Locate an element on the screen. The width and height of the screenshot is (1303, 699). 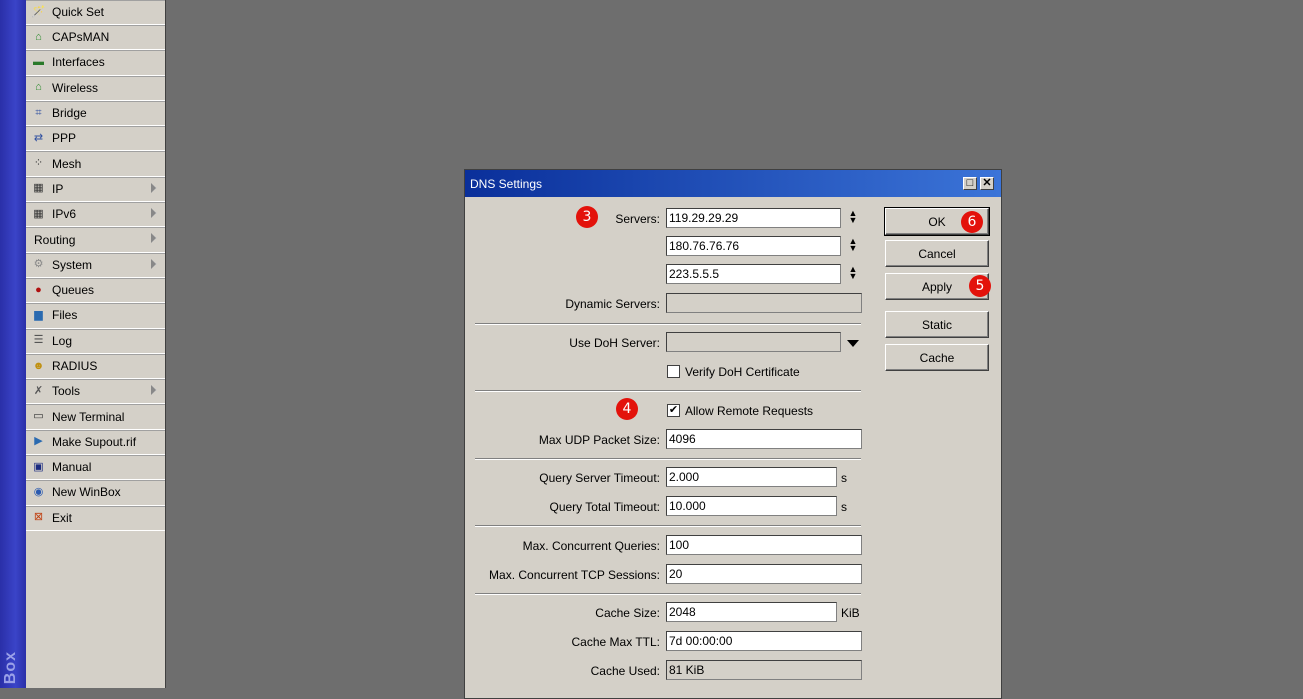
menu-item-make-supout-rif: ▶ Make Supout.rif is located at coordinates (95, 443).